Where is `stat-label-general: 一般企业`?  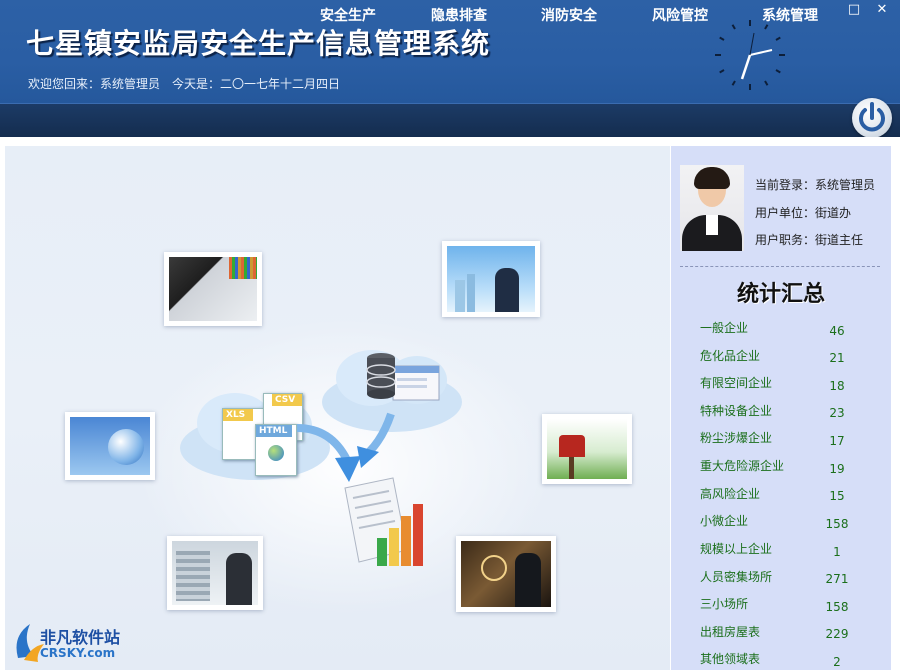
stat-label-general: 一般企业 is located at coordinates (724, 327).